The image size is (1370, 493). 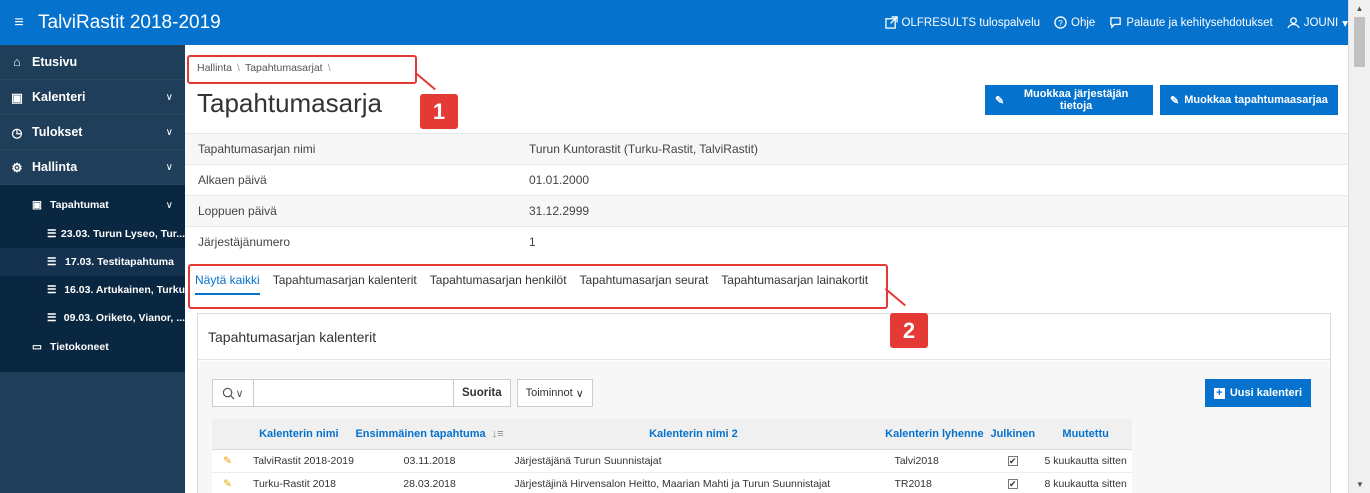 What do you see at coordinates (17, 132) in the screenshot?
I see `clock-icon: ◷` at bounding box center [17, 132].